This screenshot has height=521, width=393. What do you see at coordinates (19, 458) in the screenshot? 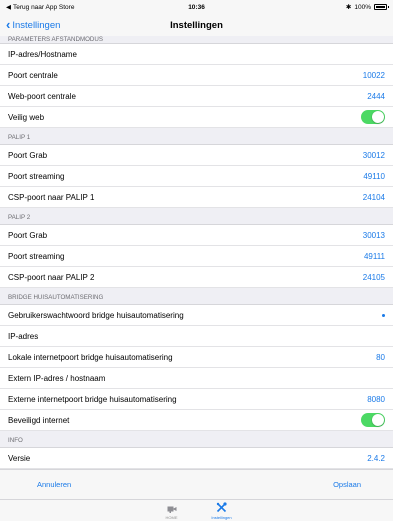
I see `row-label: Versie` at bounding box center [19, 458].